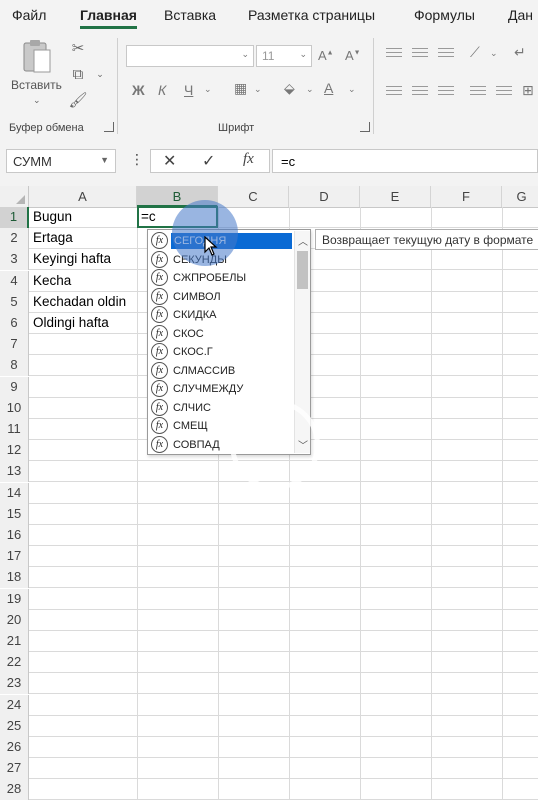 This screenshot has height=800, width=538. Describe the element at coordinates (14, 663) in the screenshot. I see `row-header: 22` at that location.